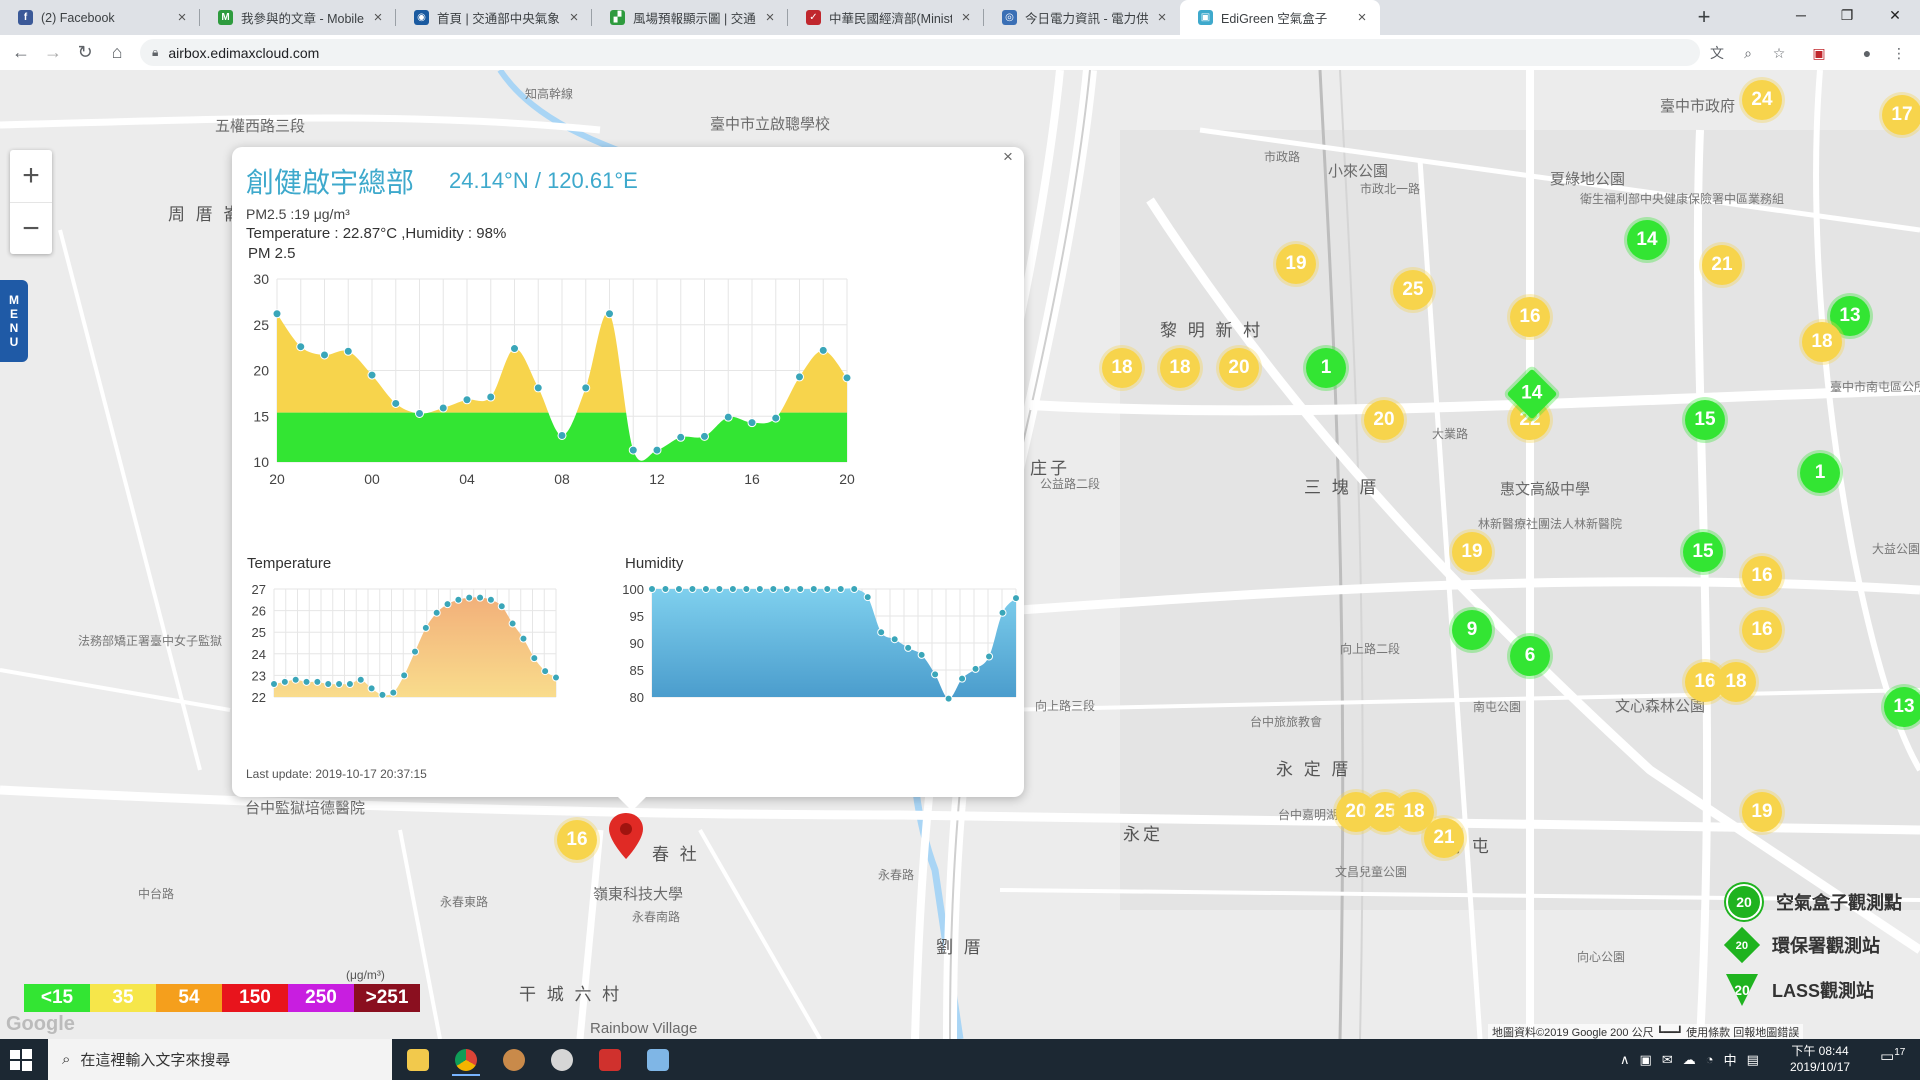  Describe the element at coordinates (1744, 902) in the screenshot. I see `station-legend-value: 20` at that location.